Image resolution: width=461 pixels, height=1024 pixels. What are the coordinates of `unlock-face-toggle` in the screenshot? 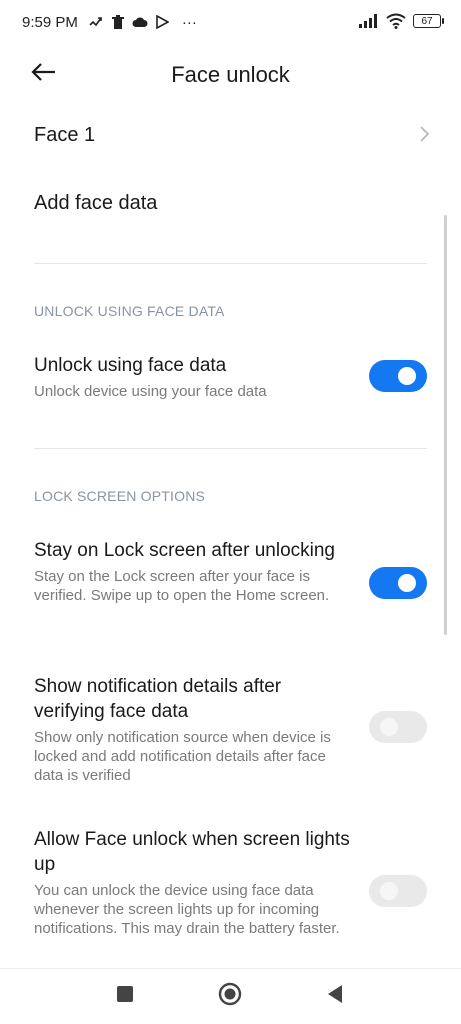 It's located at (398, 376).